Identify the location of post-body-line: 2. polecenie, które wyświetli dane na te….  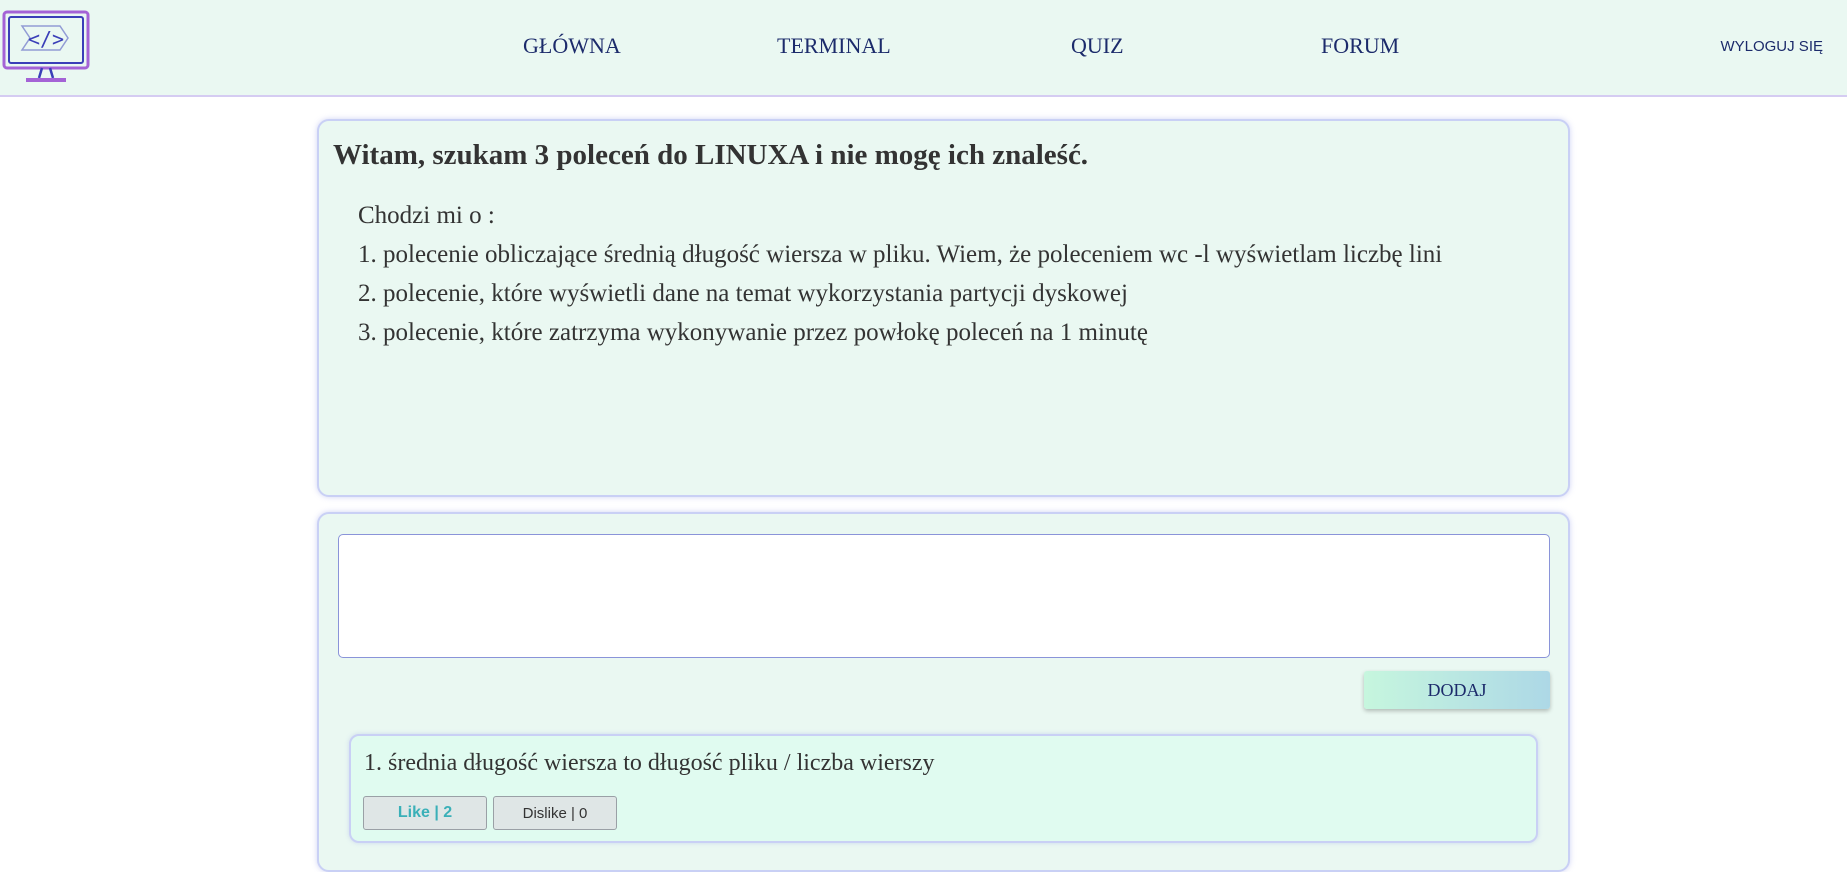
(743, 293).